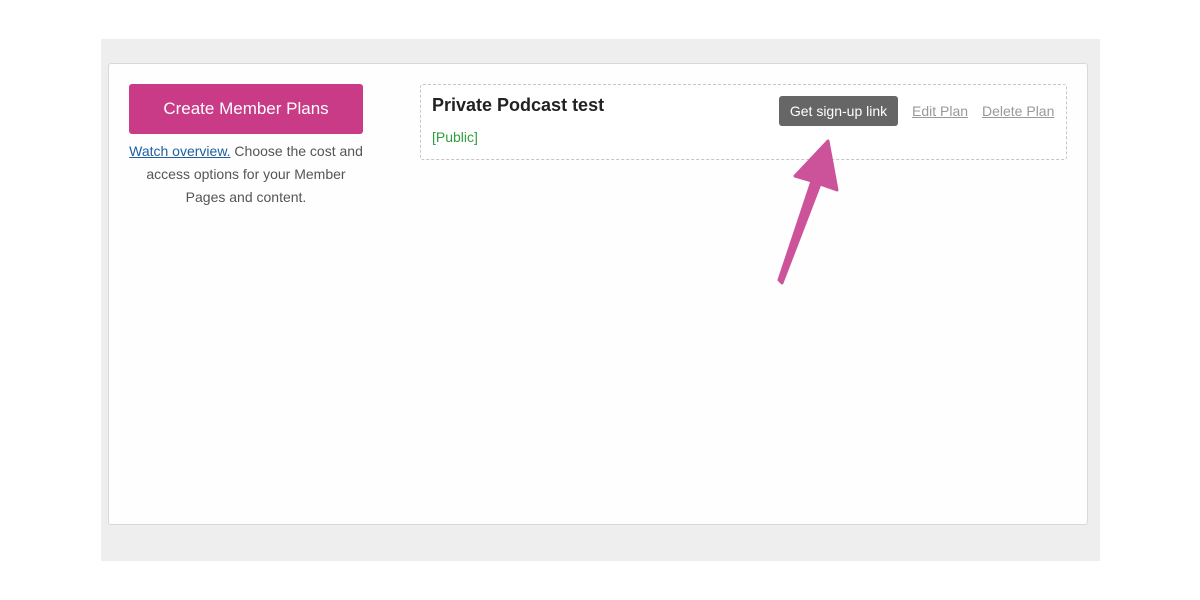  I want to click on watch-overview-link: Watch overview., so click(179, 151).